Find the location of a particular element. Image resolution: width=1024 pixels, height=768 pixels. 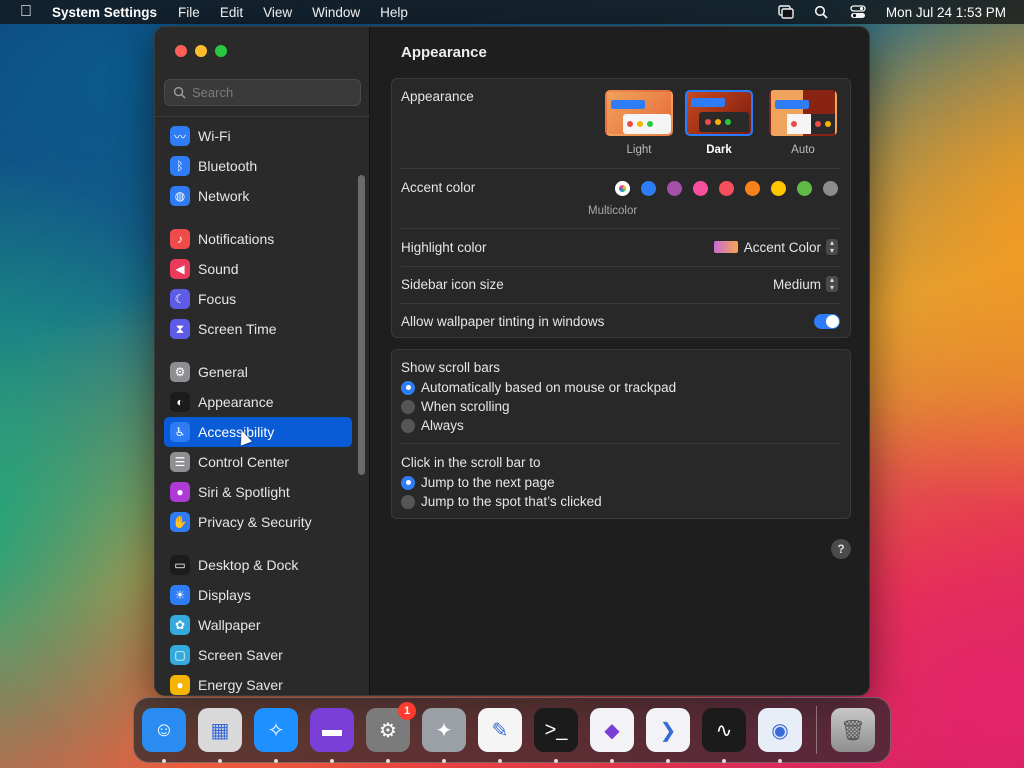

speaker-icon: ◀ is located at coordinates (180, 269).